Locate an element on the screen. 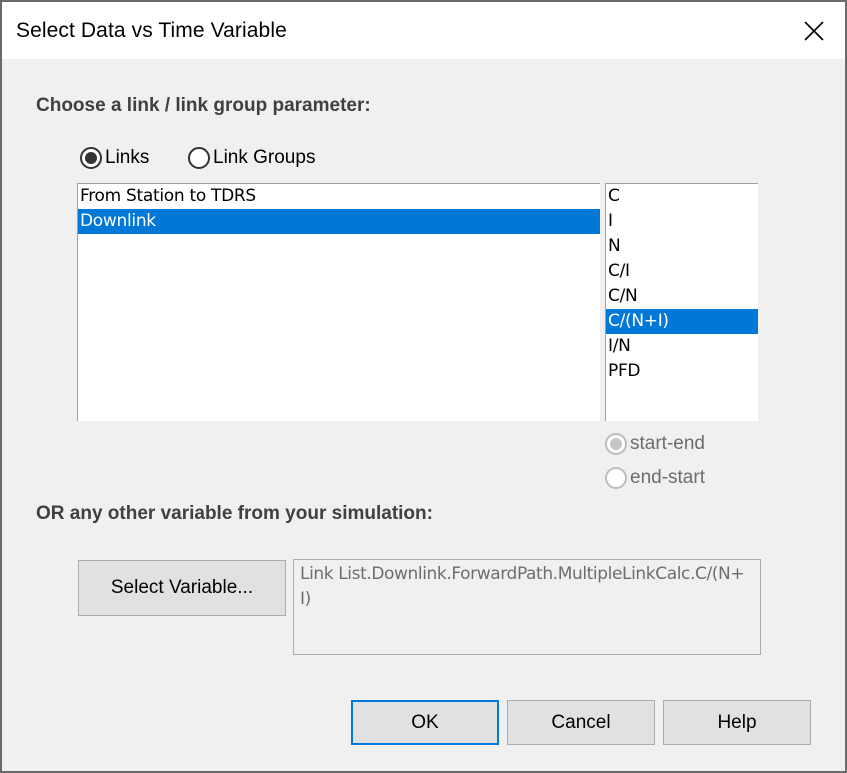  list-item: PFD is located at coordinates (682, 371).